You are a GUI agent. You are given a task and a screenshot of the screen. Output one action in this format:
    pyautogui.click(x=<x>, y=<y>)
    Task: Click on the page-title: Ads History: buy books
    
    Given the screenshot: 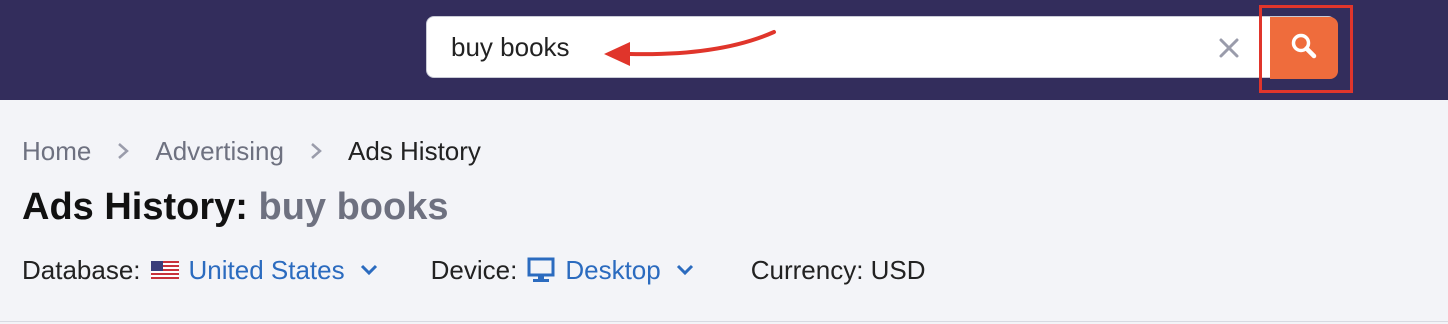 What is the action you would take?
    pyautogui.click(x=235, y=207)
    